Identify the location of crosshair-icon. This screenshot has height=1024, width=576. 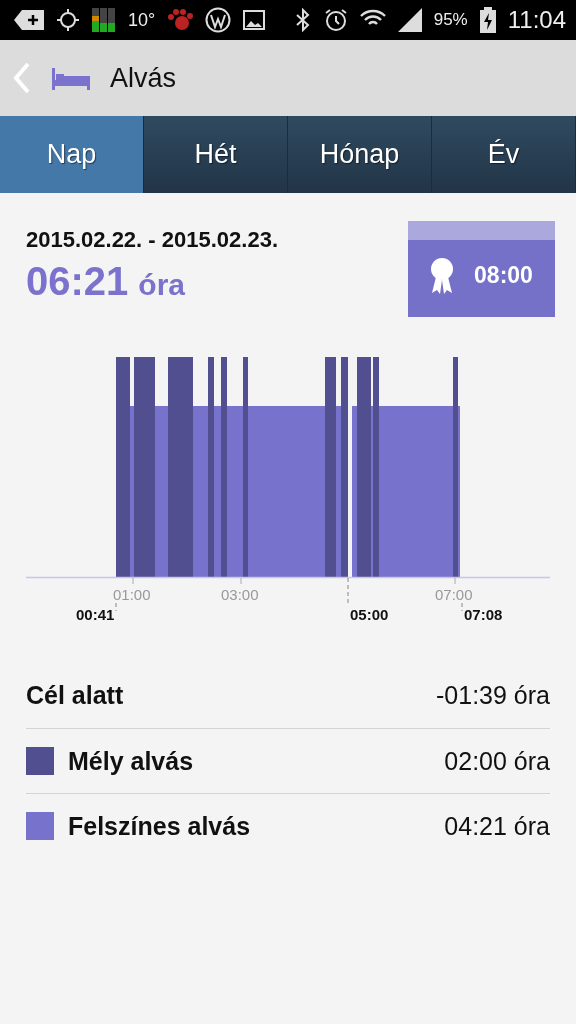
(68, 20).